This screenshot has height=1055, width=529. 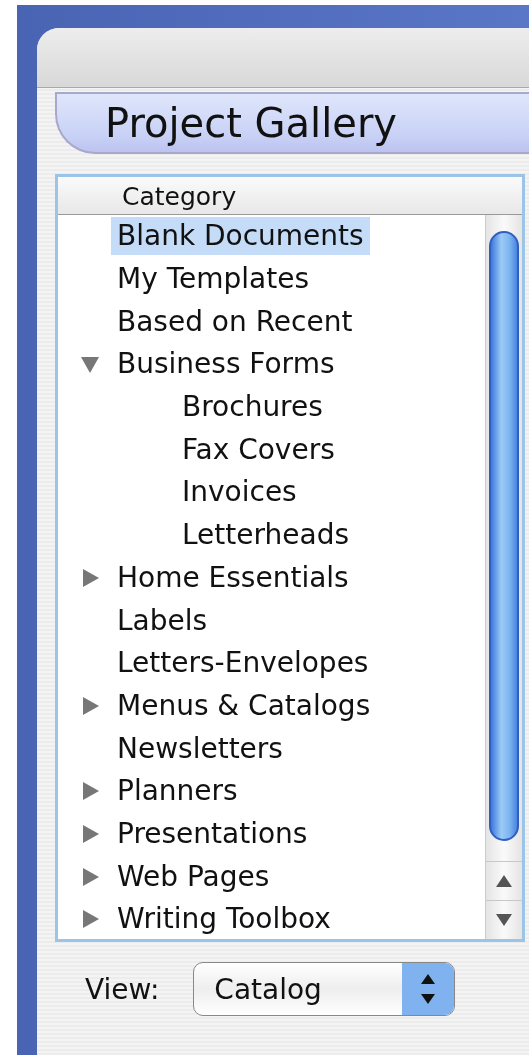 What do you see at coordinates (258, 449) in the screenshot?
I see `category-item: Fax Covers` at bounding box center [258, 449].